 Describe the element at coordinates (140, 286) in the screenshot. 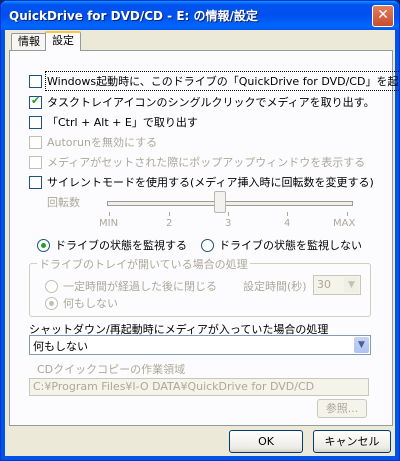

I see `close-after-label: 一定時間が経過した後に閉じる` at that location.